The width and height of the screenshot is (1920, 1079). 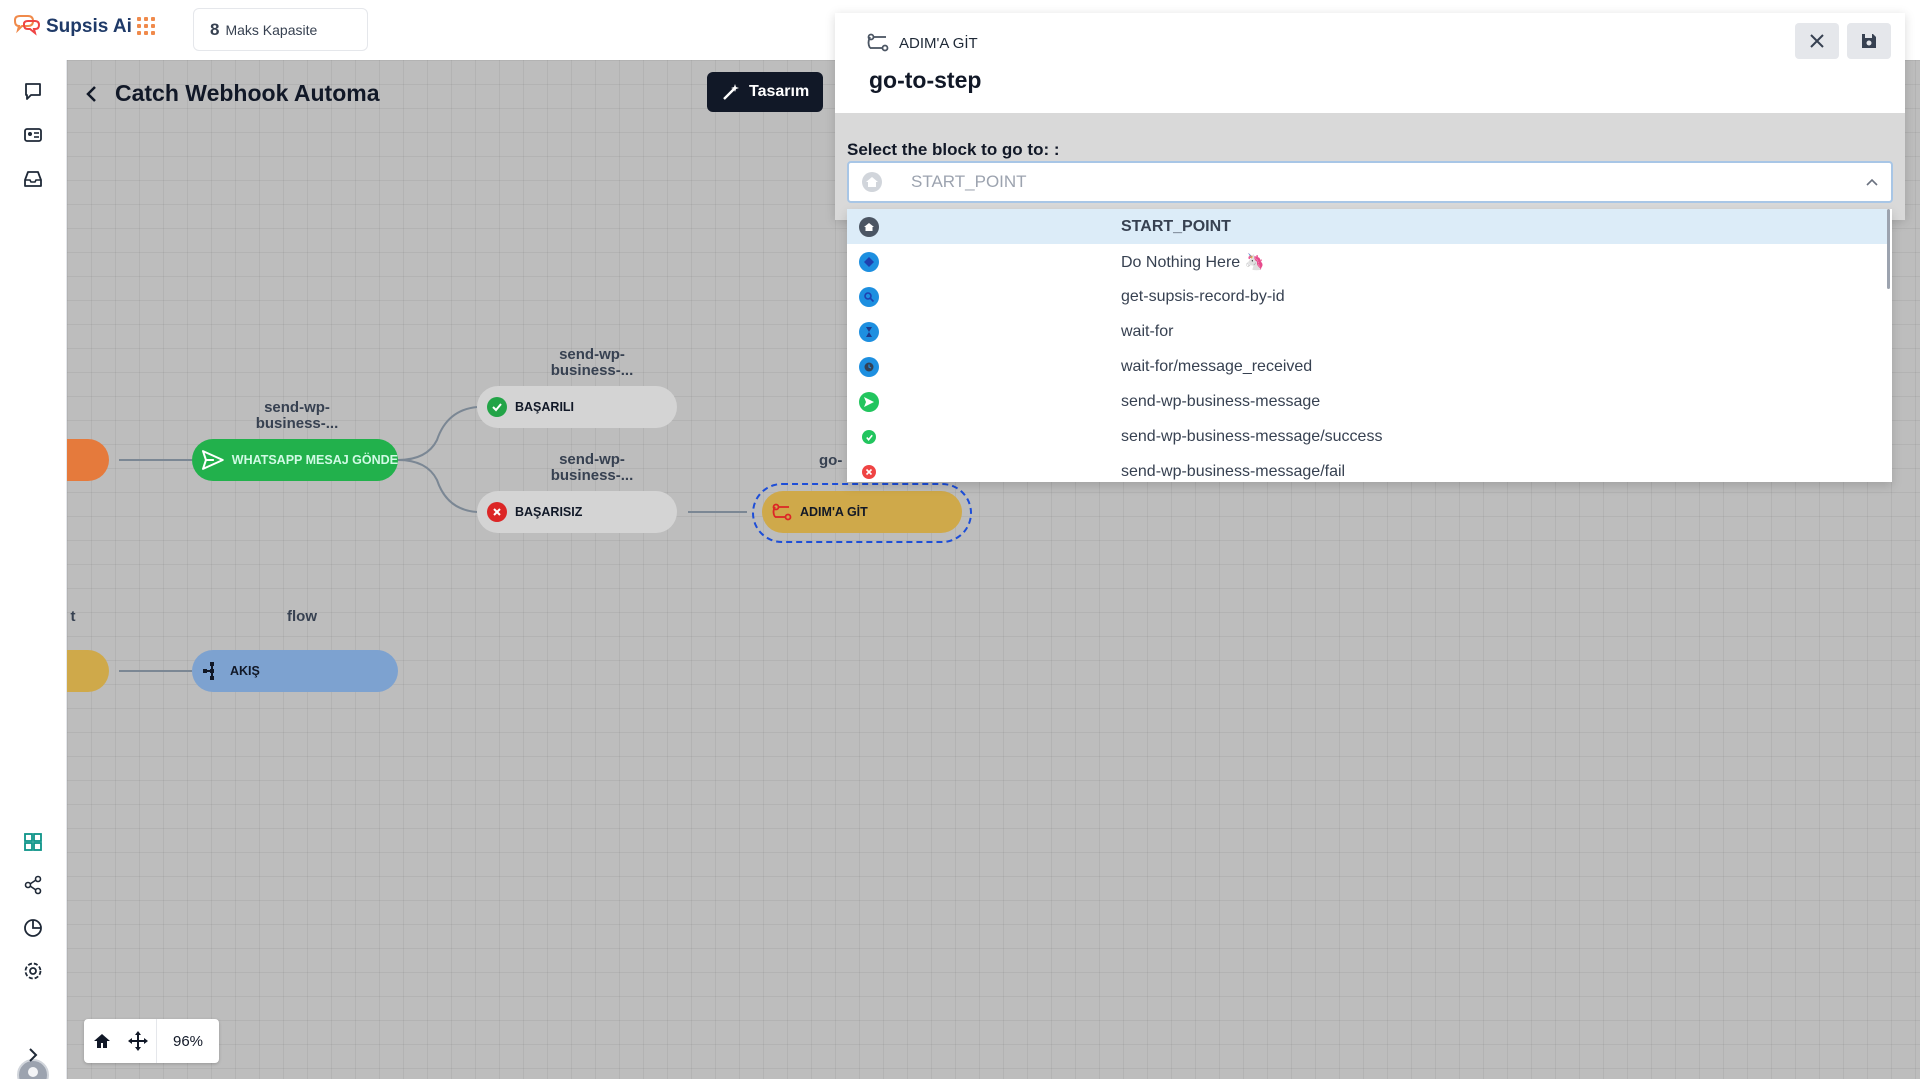 I want to click on flow-tree-icon, so click(x=208, y=671).